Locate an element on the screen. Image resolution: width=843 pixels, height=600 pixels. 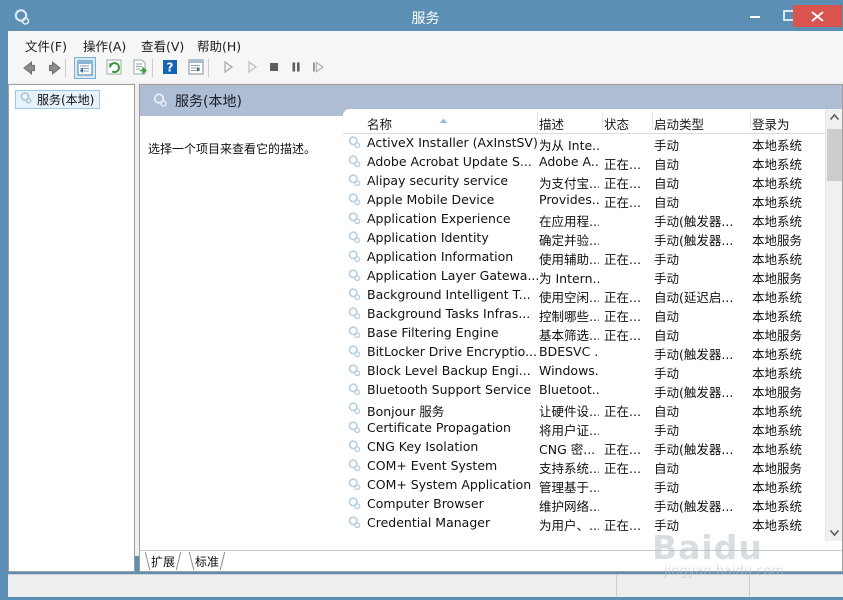
service-name-cell: Certificate Propagation is located at coordinates (439, 427).